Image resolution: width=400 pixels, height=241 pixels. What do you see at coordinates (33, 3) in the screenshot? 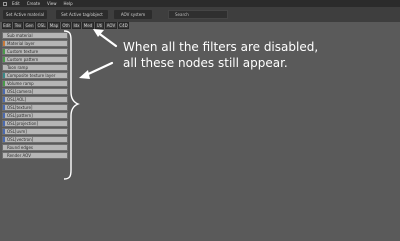
I see `menu-create: Create` at bounding box center [33, 3].